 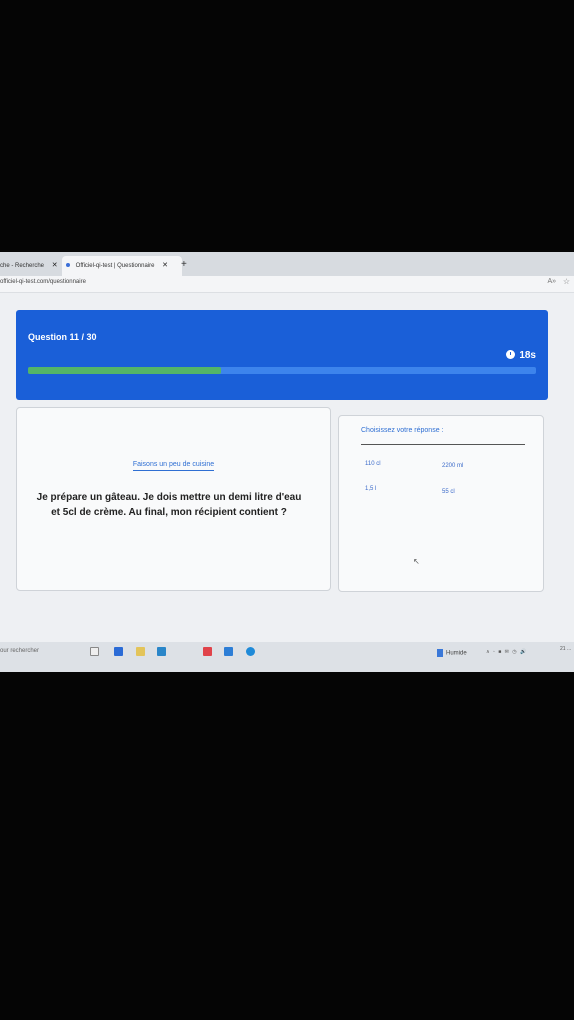 What do you see at coordinates (551, 281) in the screenshot?
I see `read-aloud-icon: A»` at bounding box center [551, 281].